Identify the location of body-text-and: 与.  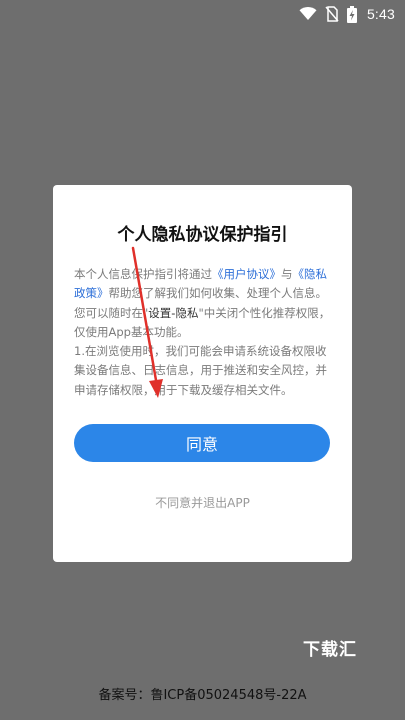
(287, 274).